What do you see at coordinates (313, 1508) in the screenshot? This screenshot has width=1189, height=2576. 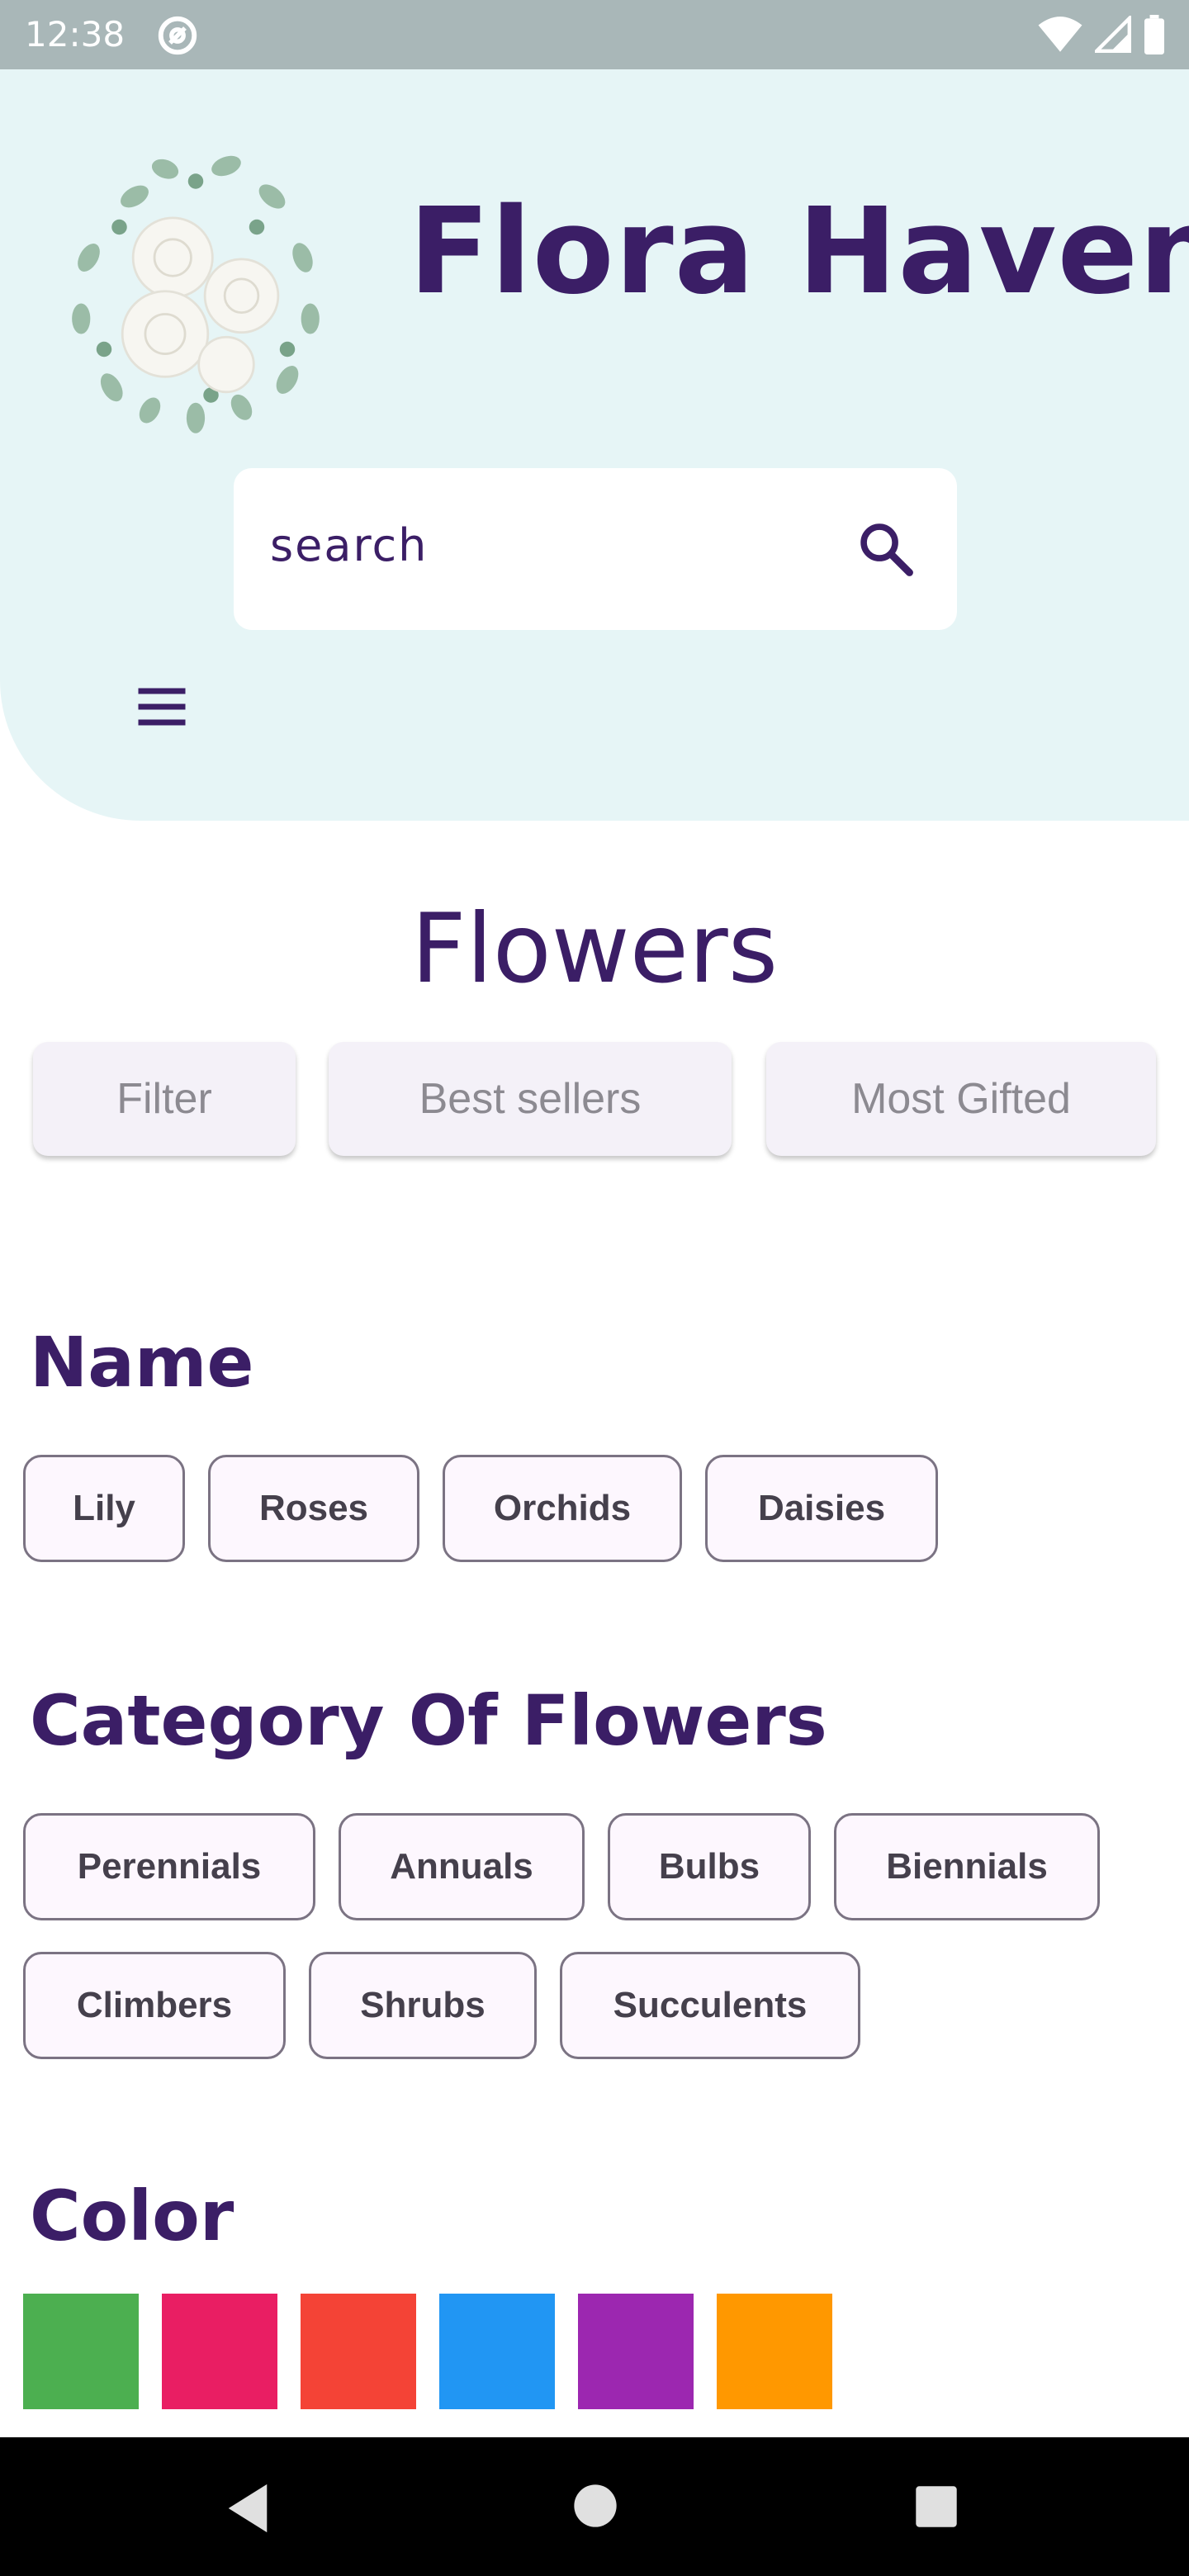 I see `chip-roses: Roses` at bounding box center [313, 1508].